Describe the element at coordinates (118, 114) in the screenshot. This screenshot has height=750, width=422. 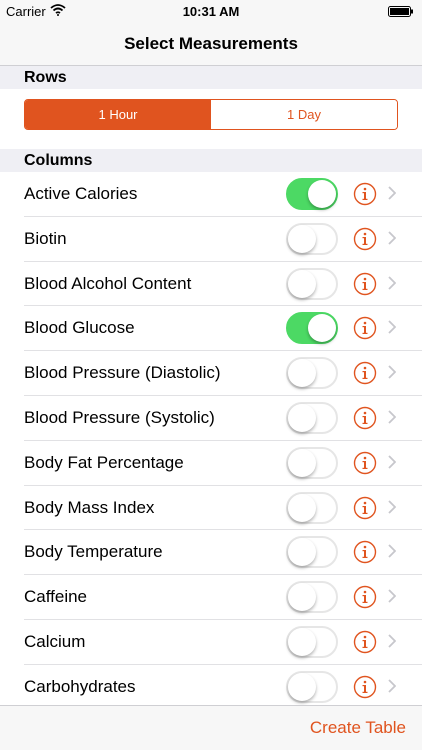
I see `segment-1-hour: 1 Hour` at that location.